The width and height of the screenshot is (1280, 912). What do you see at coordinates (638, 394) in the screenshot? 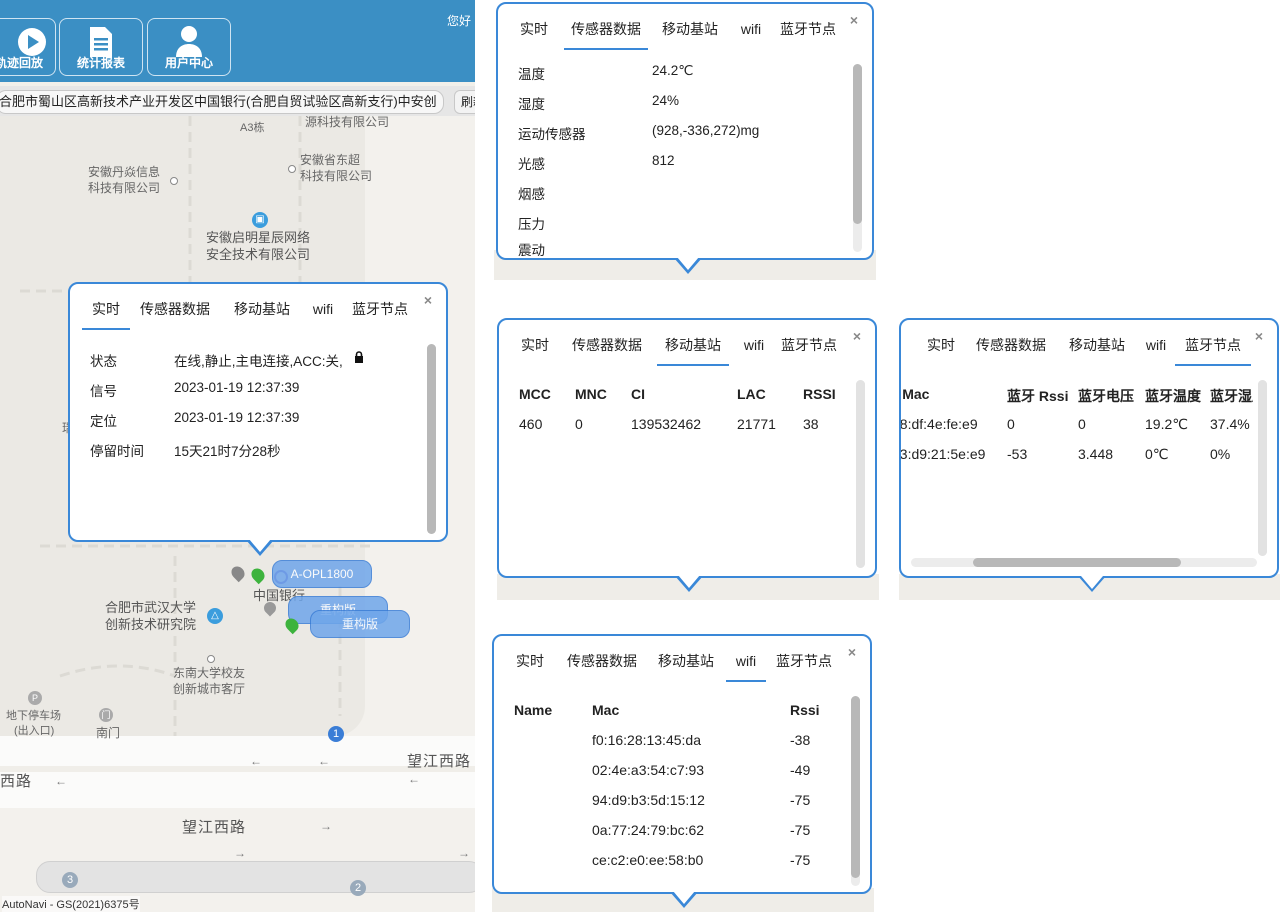
I see `cell-header: CI` at bounding box center [638, 394].